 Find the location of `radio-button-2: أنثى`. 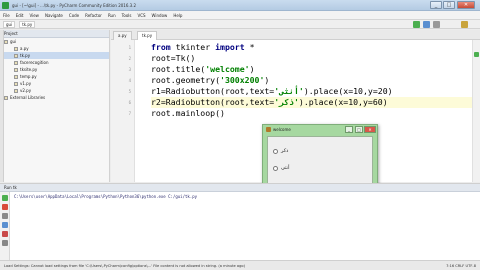

radio-button-2: أنثى is located at coordinates (281, 168).